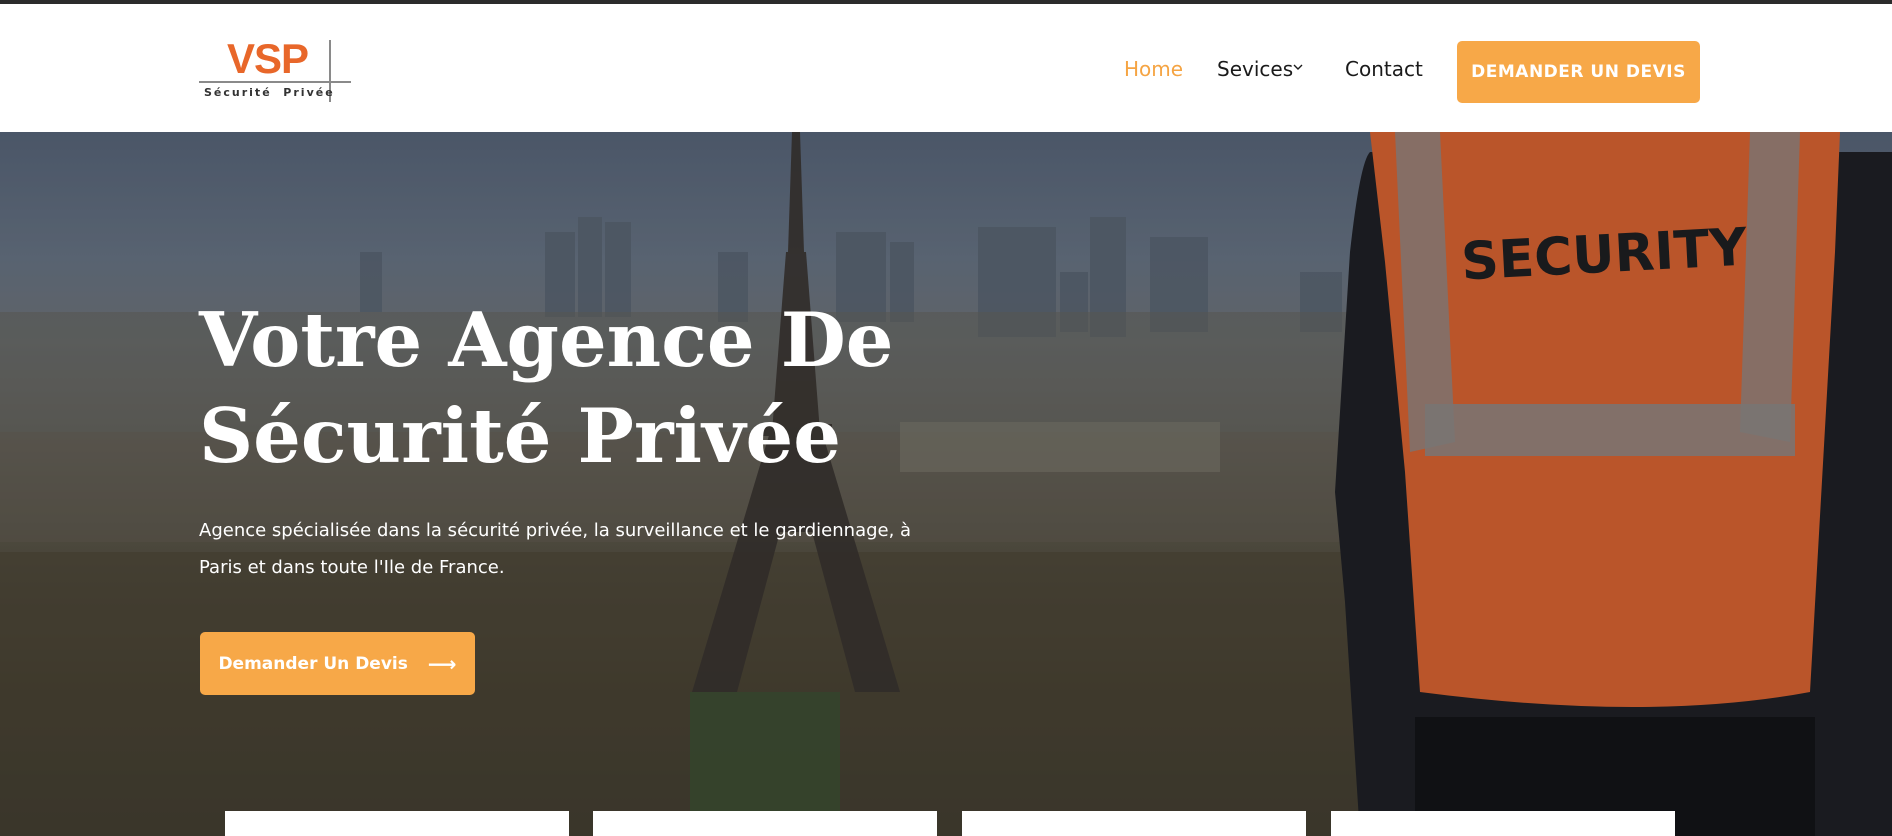 Image resolution: width=1892 pixels, height=836 pixels. What do you see at coordinates (546, 340) in the screenshot?
I see `hero-title-line-1: Votre Agence De` at bounding box center [546, 340].